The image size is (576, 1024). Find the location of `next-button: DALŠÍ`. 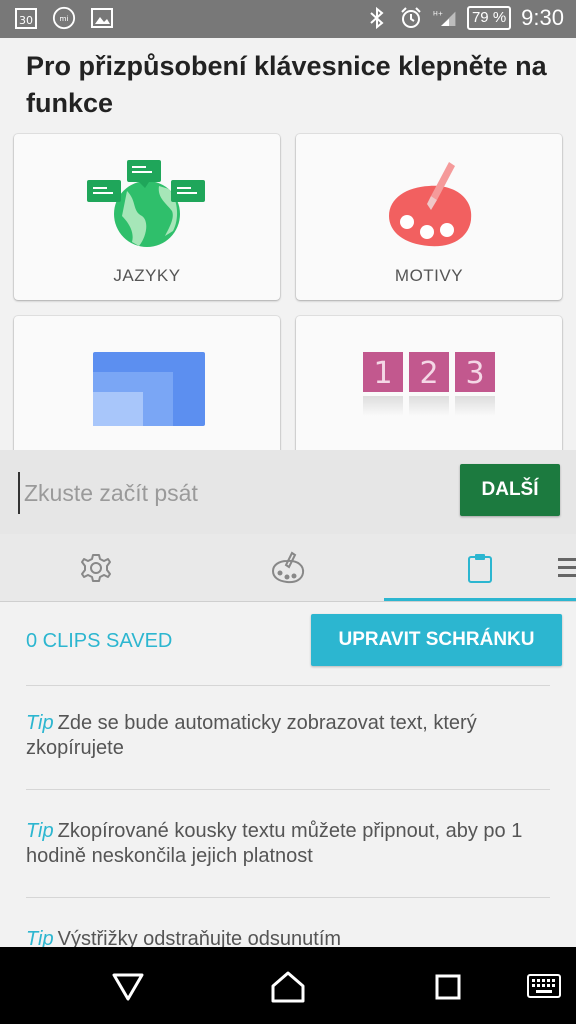

next-button: DALŠÍ is located at coordinates (510, 490).